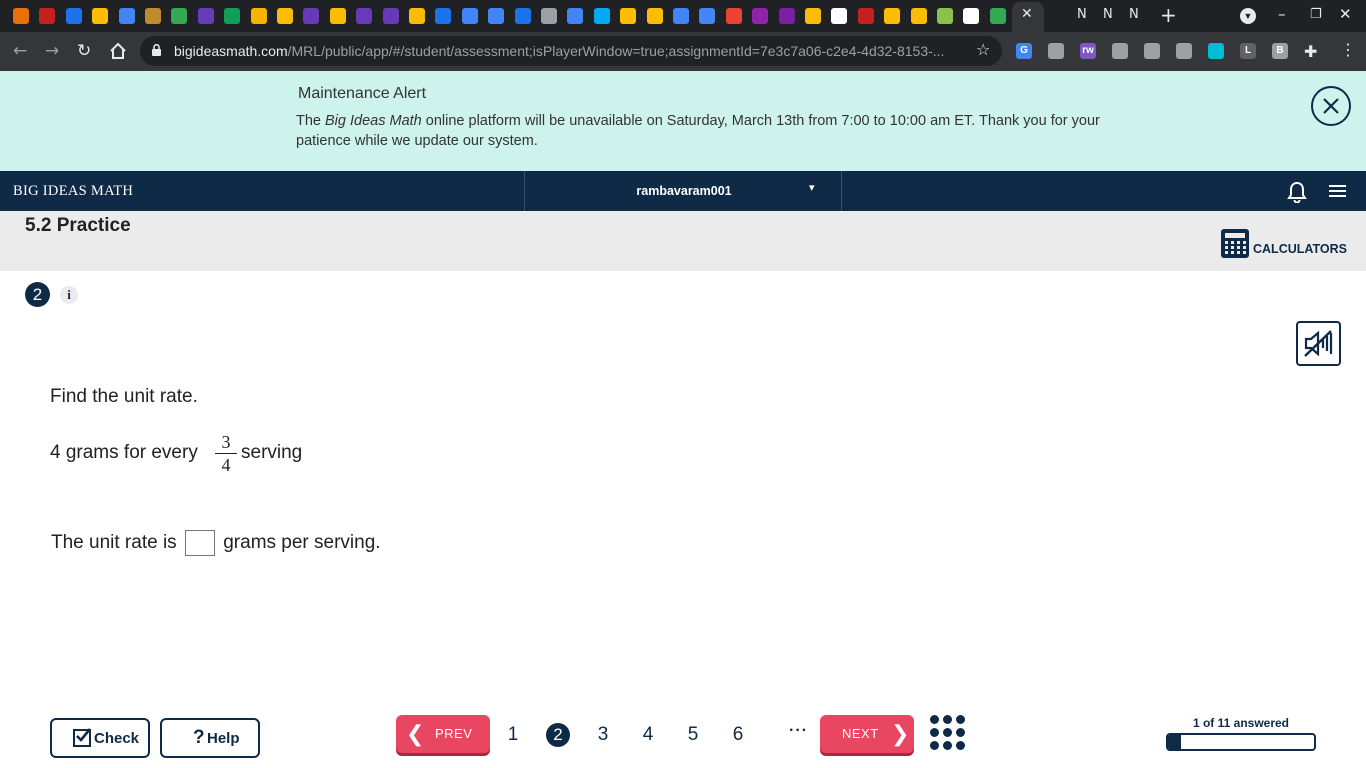 This screenshot has width=1366, height=768. What do you see at coordinates (513, 735) in the screenshot?
I see `page-link-1: 1` at bounding box center [513, 735].